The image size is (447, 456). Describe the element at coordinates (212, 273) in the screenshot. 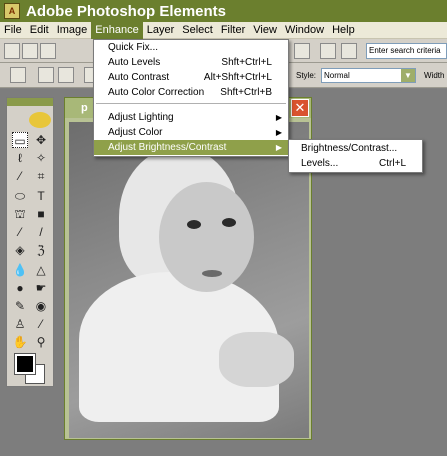

I see `photo-mouth` at that location.